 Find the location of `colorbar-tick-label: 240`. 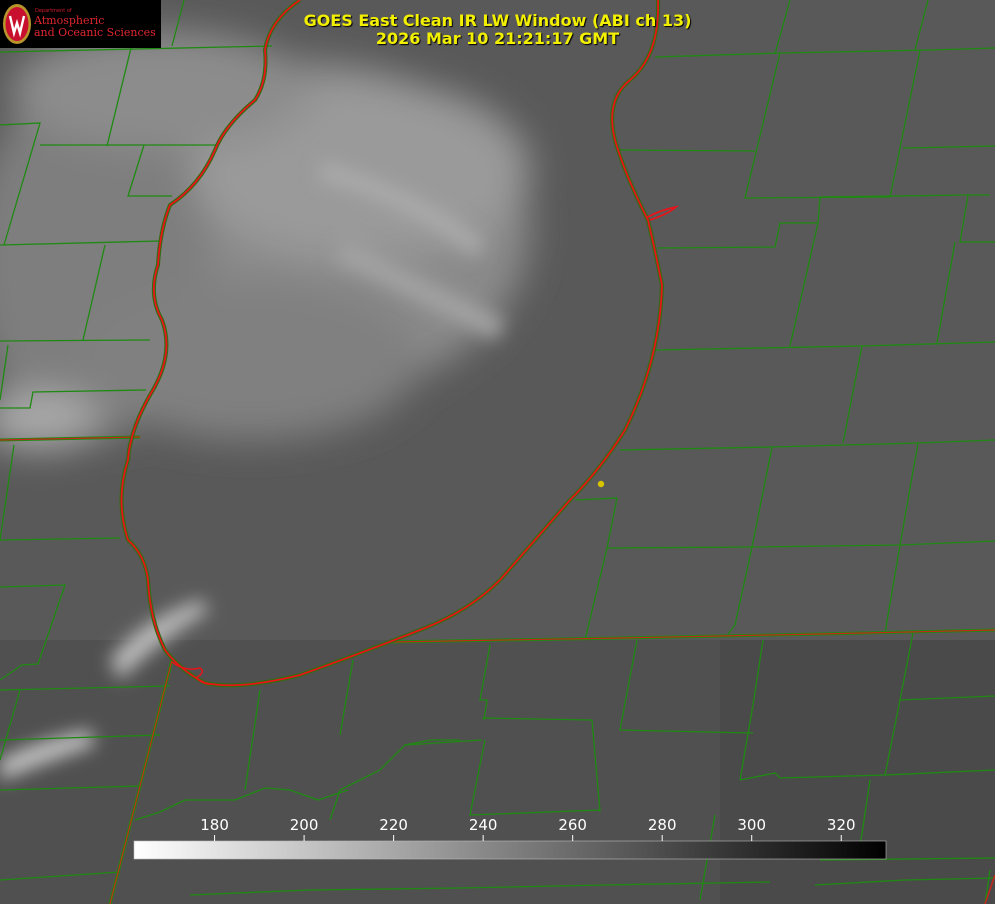

colorbar-tick-label: 240 is located at coordinates (483, 825).